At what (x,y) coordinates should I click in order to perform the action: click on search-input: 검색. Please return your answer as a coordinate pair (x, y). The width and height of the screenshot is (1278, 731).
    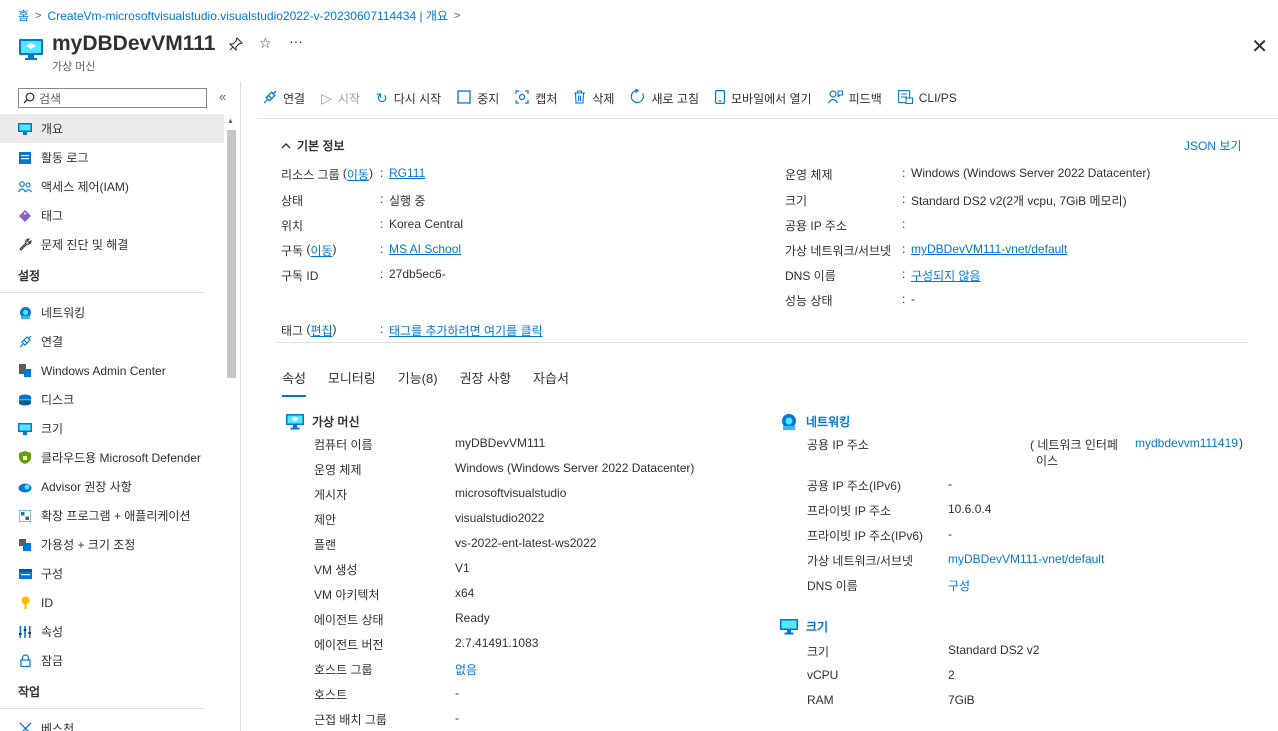
    Looking at the image, I should click on (112, 98).